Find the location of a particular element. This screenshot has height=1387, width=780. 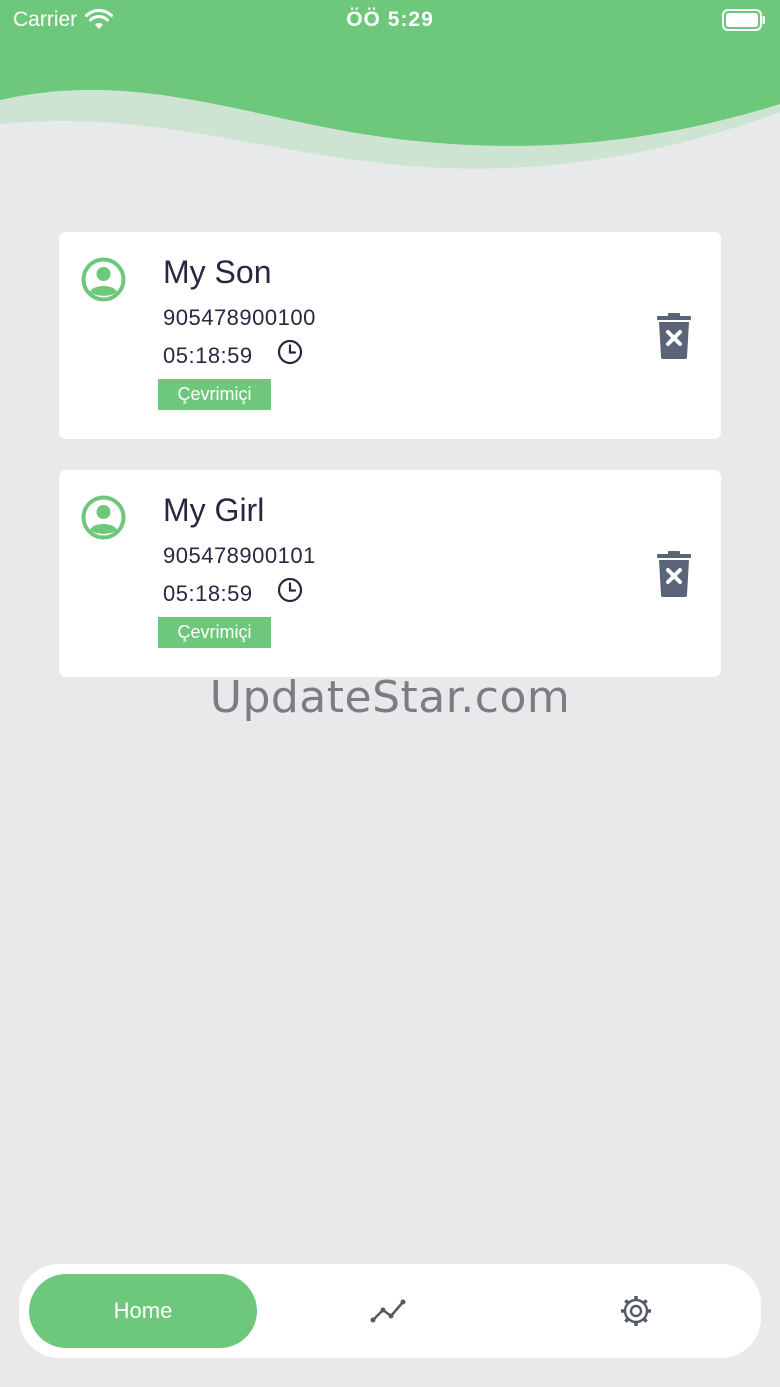

device-name: My Girl is located at coordinates (214, 510).